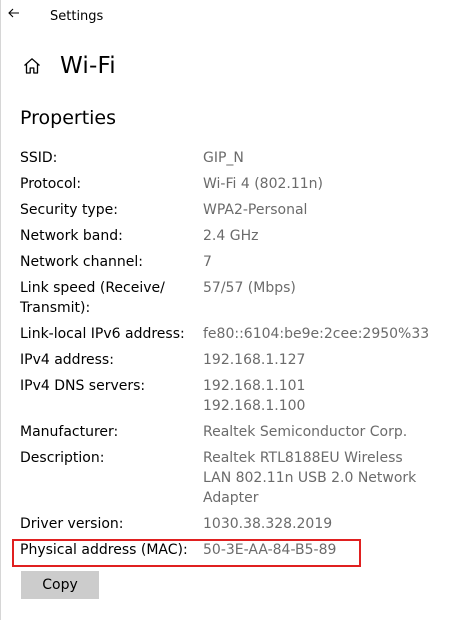 The height and width of the screenshot is (620, 474). I want to click on property-label-line: Link speed (Receive/, so click(92, 288).